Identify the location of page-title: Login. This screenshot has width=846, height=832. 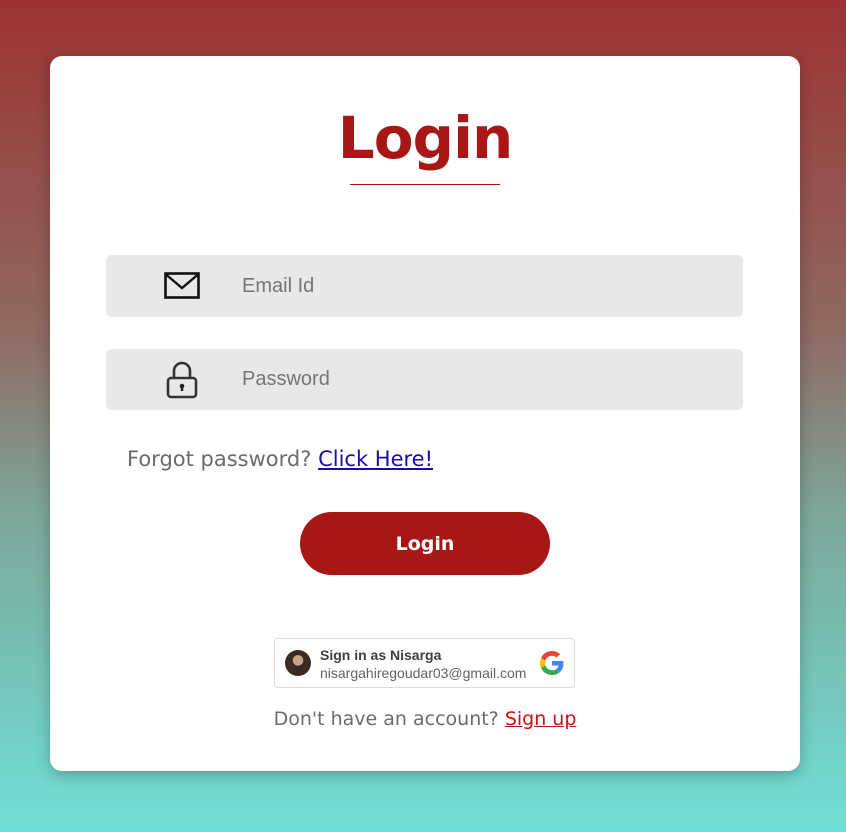
(425, 138).